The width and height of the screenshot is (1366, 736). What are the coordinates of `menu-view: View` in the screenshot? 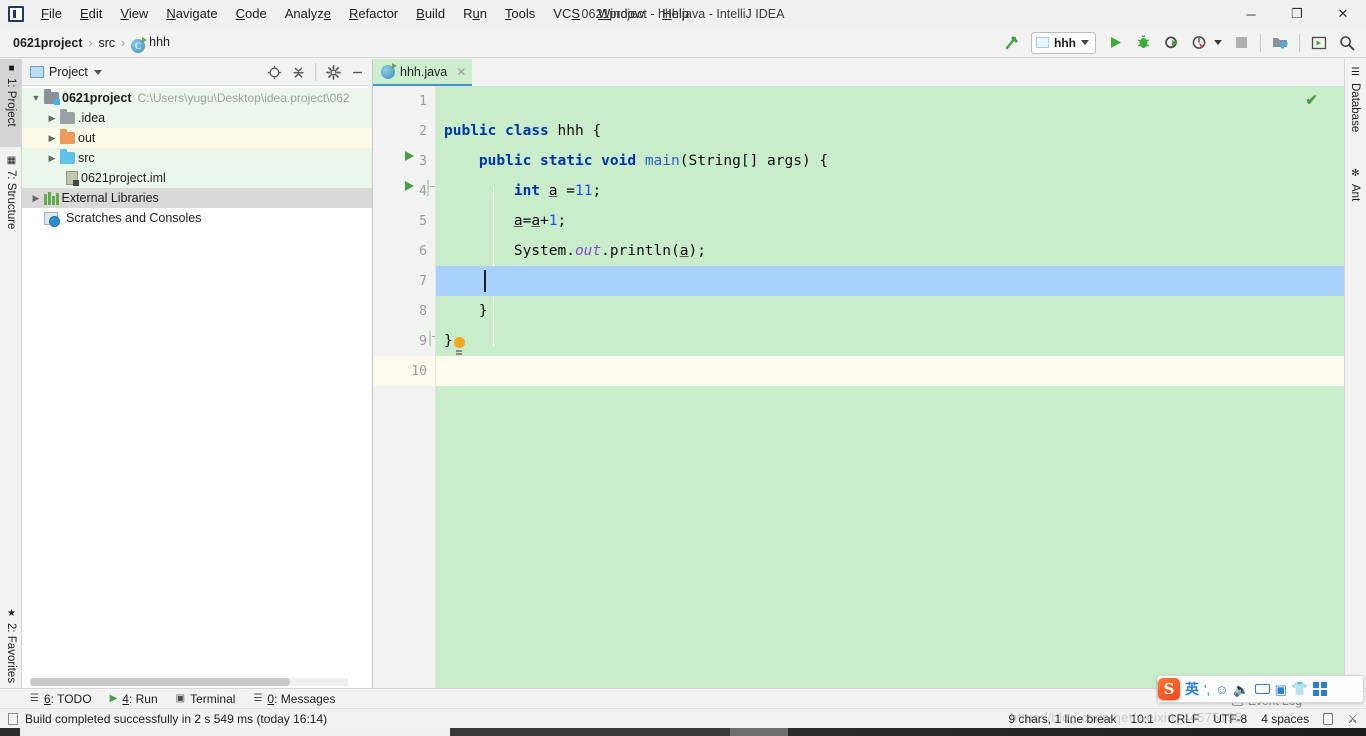 It's located at (134, 14).